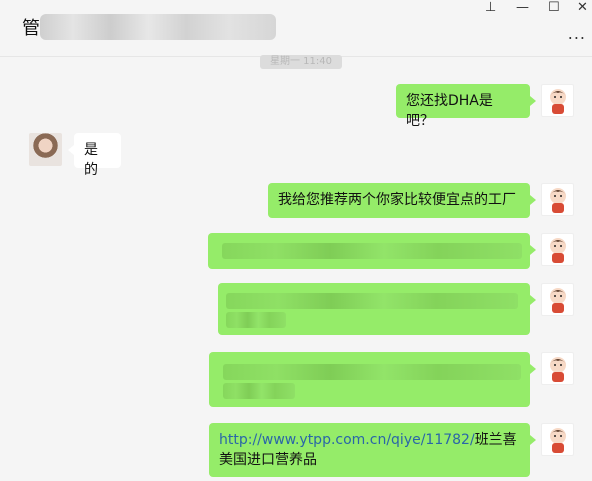 The image size is (592, 481). I want to click on maximize-icon: ☐, so click(554, 8).